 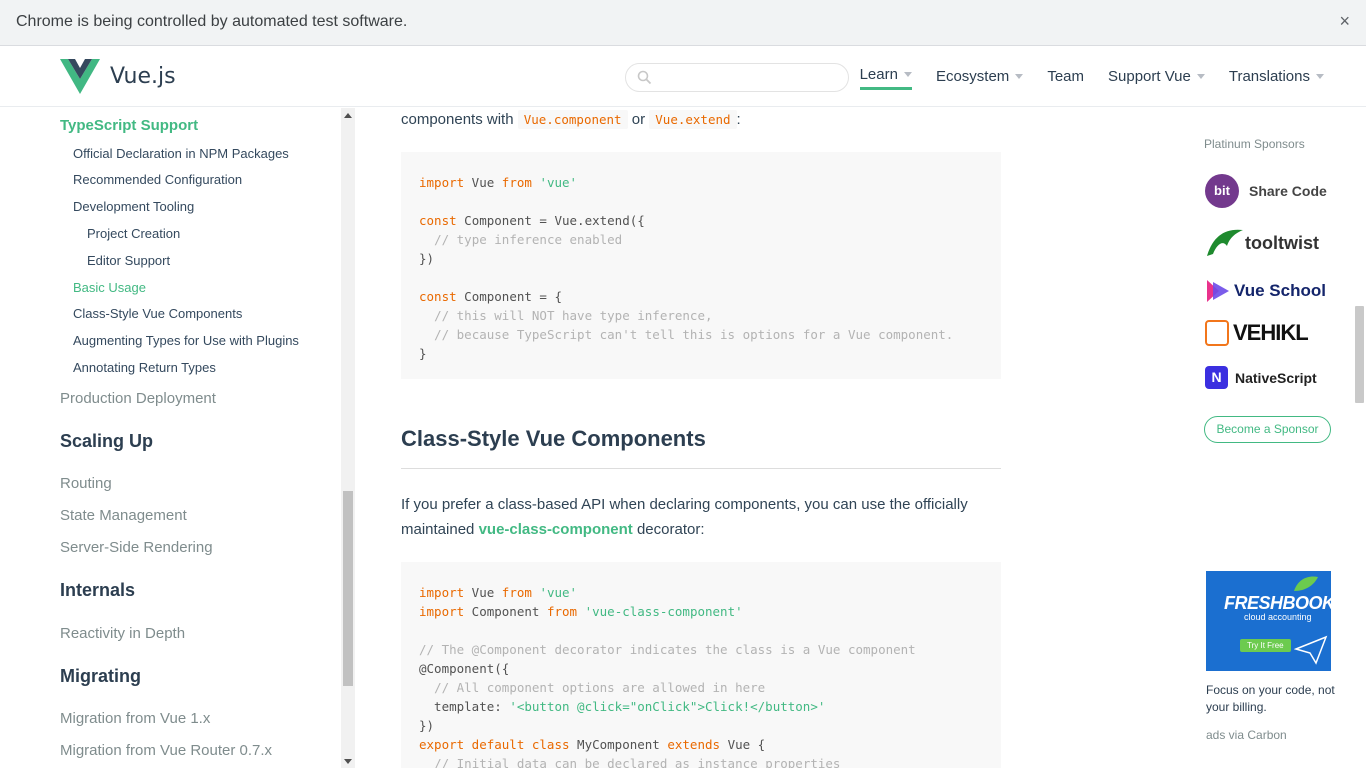 I want to click on vueschool-logo-icon, so click(x=1218, y=291).